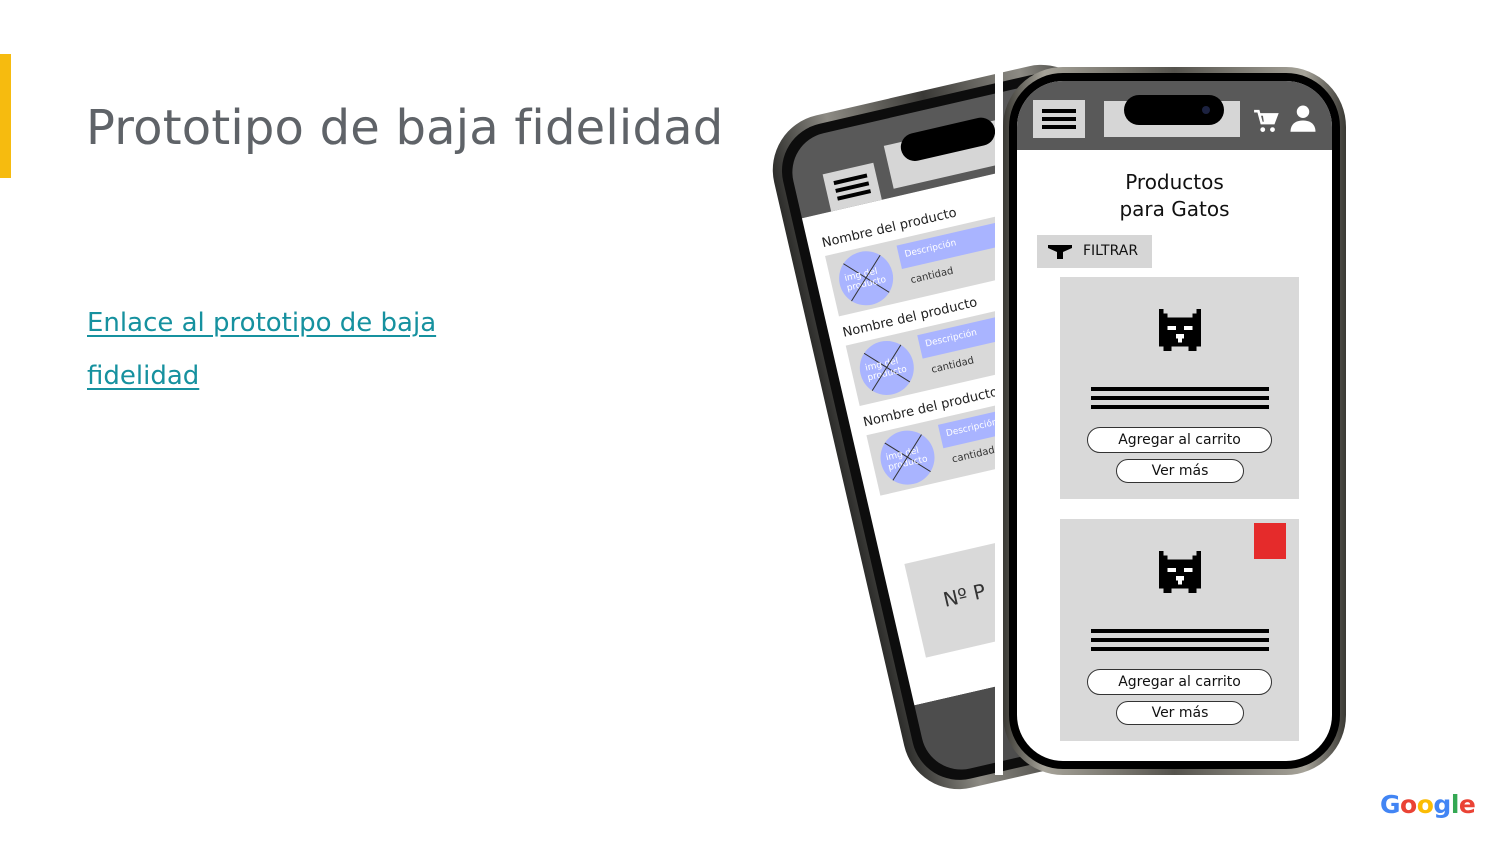 This screenshot has width=1500, height=844. I want to click on app-header, so click(1174, 115).